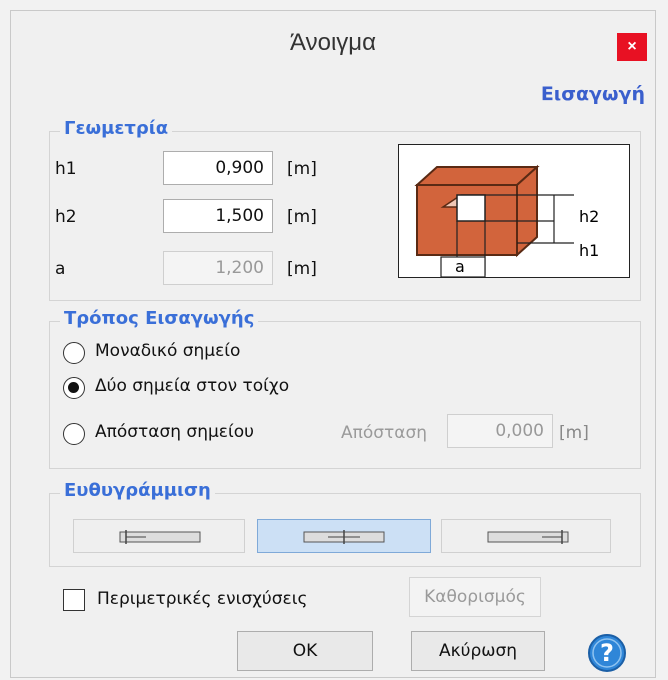  What do you see at coordinates (574, 433) in the screenshot?
I see `distance-unit: [m]` at bounding box center [574, 433].